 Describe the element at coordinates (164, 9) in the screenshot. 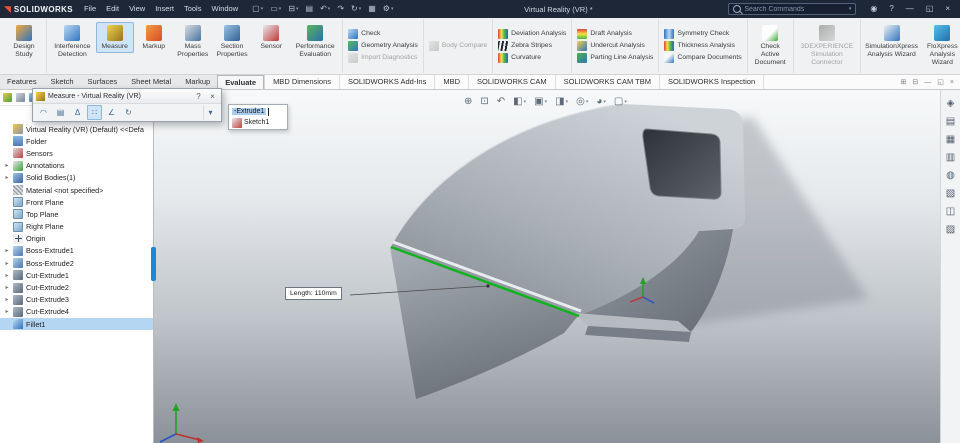

I see `menu-insert: Insert` at that location.